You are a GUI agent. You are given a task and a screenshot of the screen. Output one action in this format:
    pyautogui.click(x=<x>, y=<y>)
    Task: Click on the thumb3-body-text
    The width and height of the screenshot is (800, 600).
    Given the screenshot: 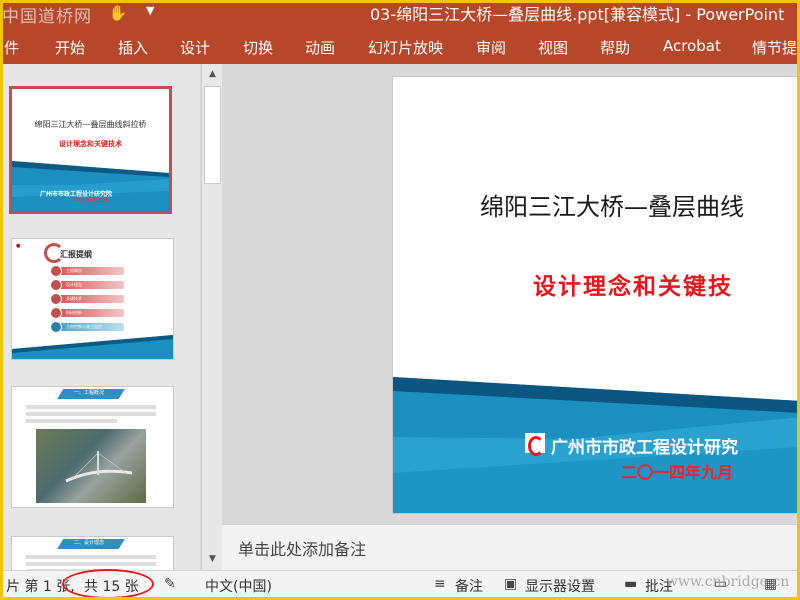 What is the action you would take?
    pyautogui.click(x=91, y=414)
    